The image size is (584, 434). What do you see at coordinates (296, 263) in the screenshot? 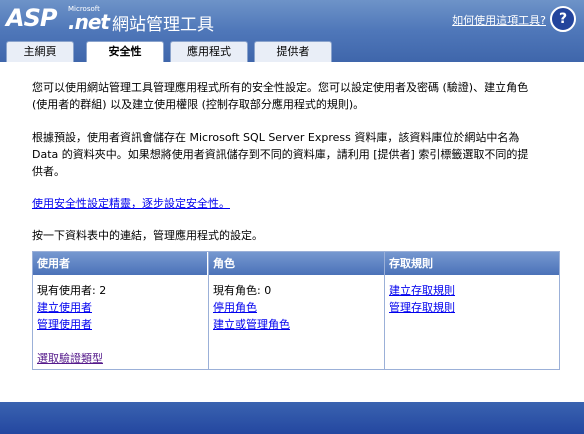
I see `roles-panel-header: 角色` at bounding box center [296, 263].